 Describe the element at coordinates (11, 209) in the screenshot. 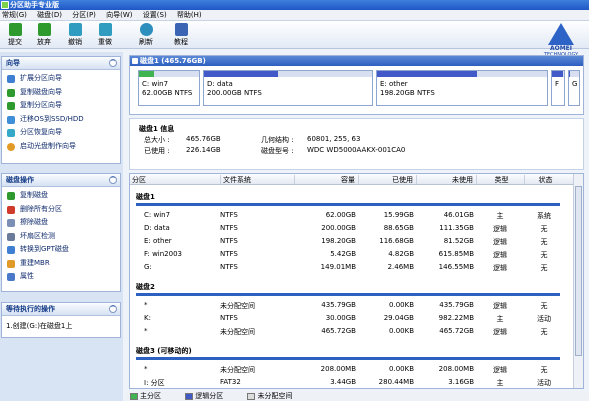

I see `delete-icon` at that location.